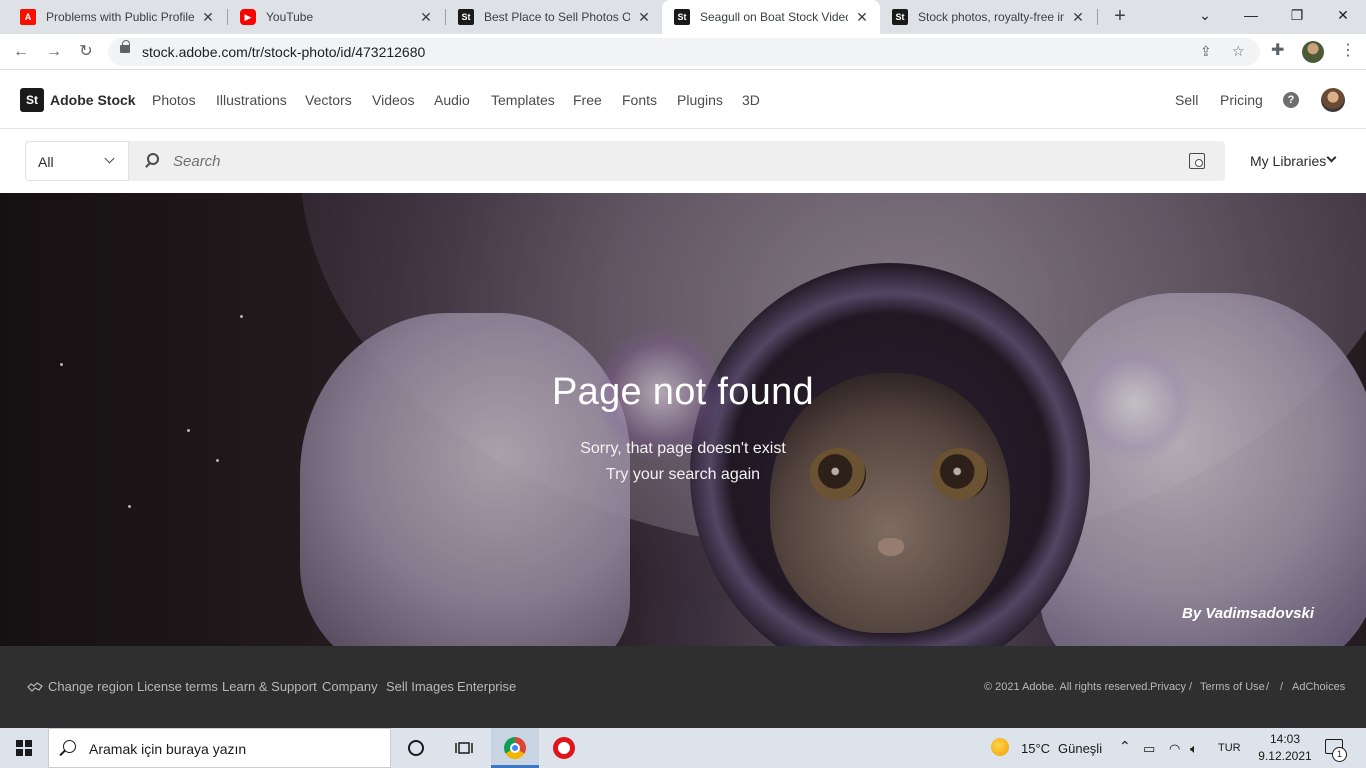 The height and width of the screenshot is (768, 1366). I want to click on share-icon: ⇪, so click(1206, 51).